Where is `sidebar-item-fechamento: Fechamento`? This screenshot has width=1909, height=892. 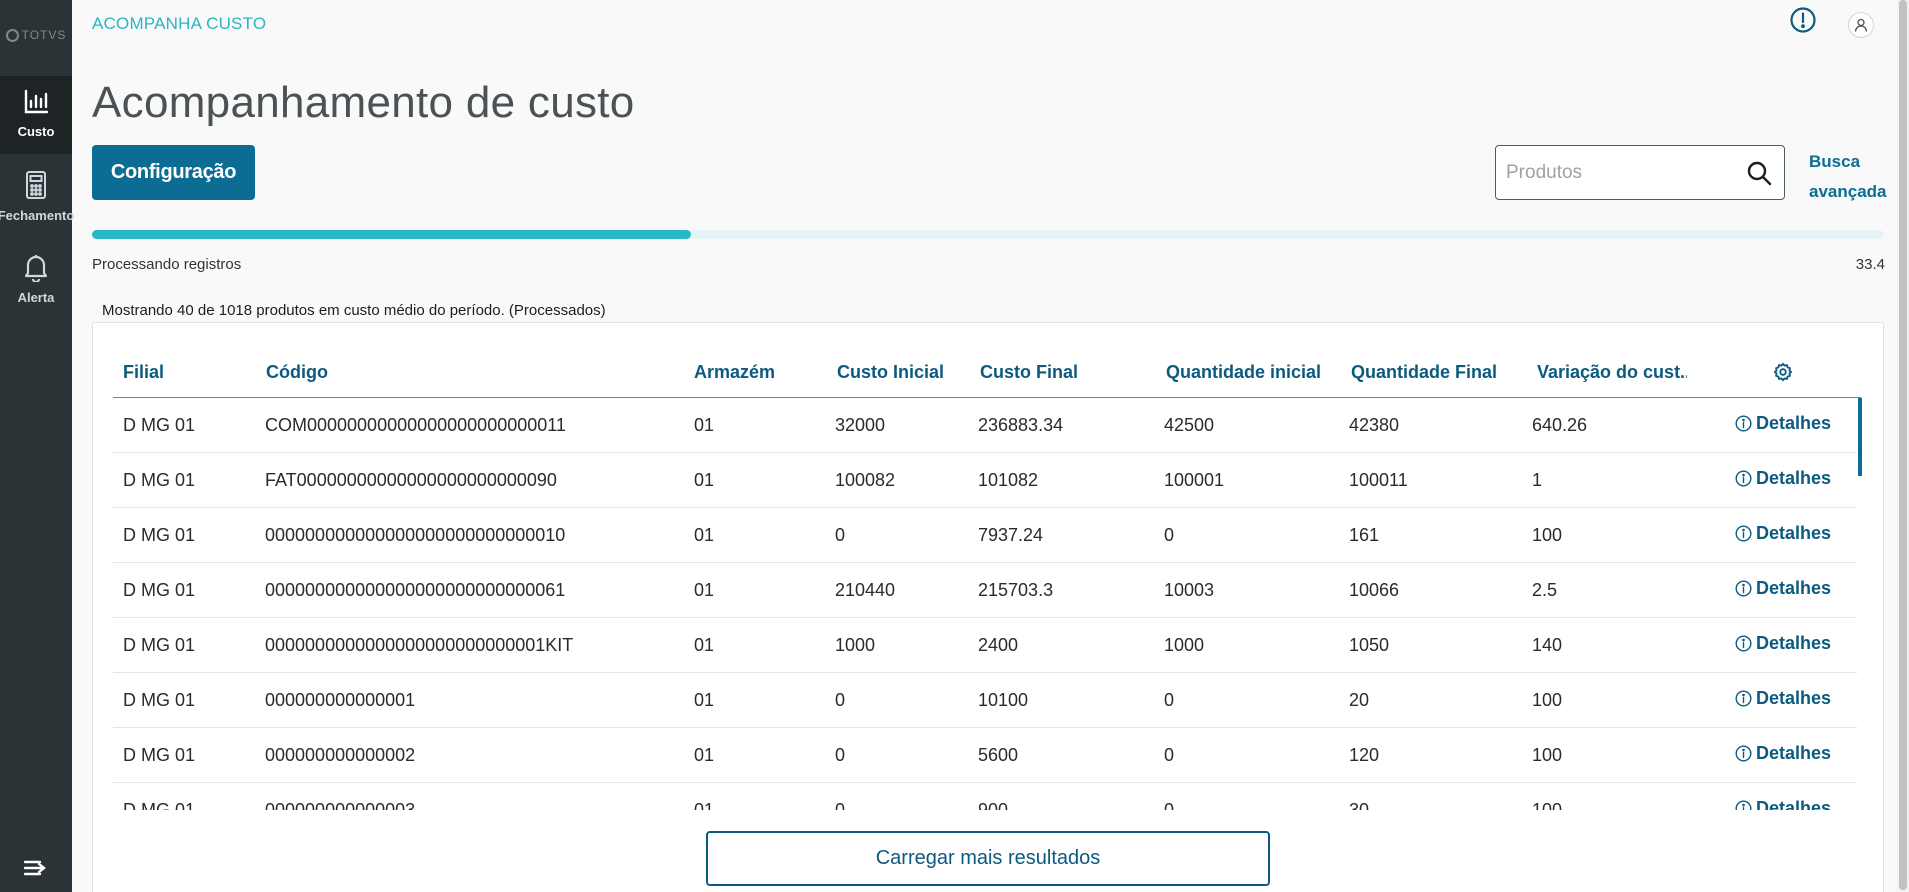 sidebar-item-fechamento: Fechamento is located at coordinates (37, 197).